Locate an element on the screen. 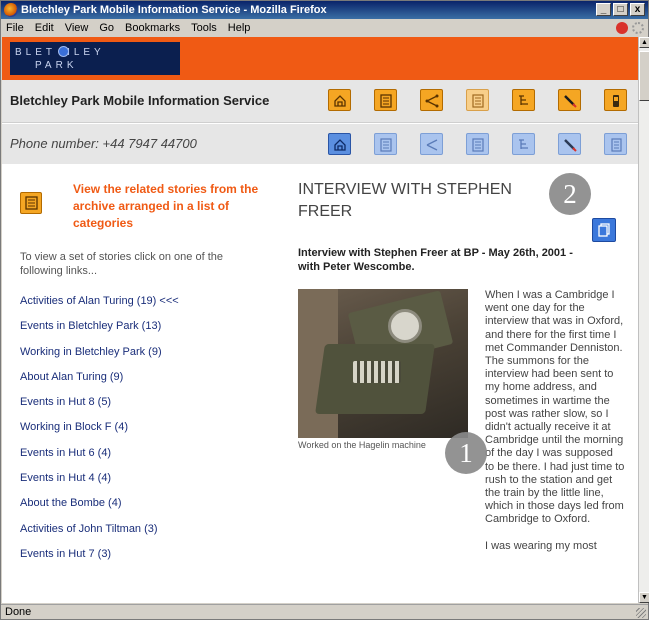 The width and height of the screenshot is (649, 620). logo-mark-icon is located at coordinates (63, 51).